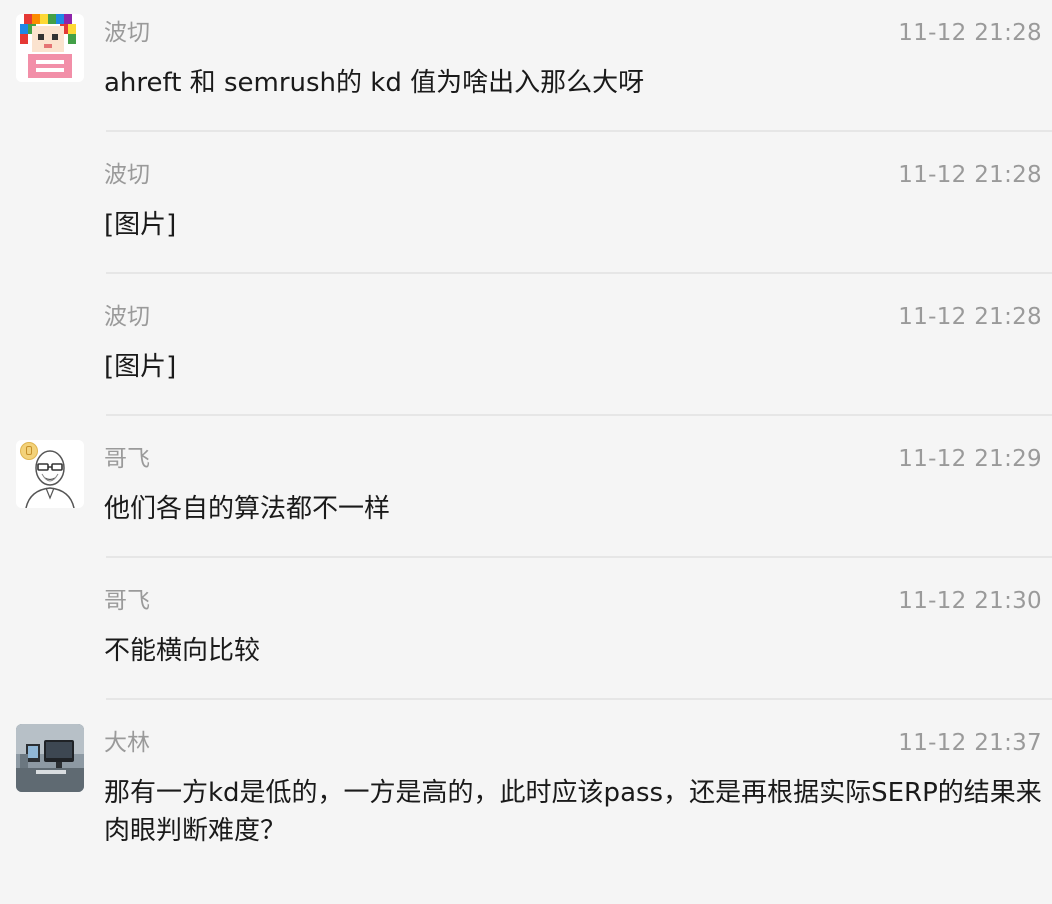  What do you see at coordinates (970, 743) in the screenshot?
I see `message-timestamp: 11-12 21:37` at bounding box center [970, 743].